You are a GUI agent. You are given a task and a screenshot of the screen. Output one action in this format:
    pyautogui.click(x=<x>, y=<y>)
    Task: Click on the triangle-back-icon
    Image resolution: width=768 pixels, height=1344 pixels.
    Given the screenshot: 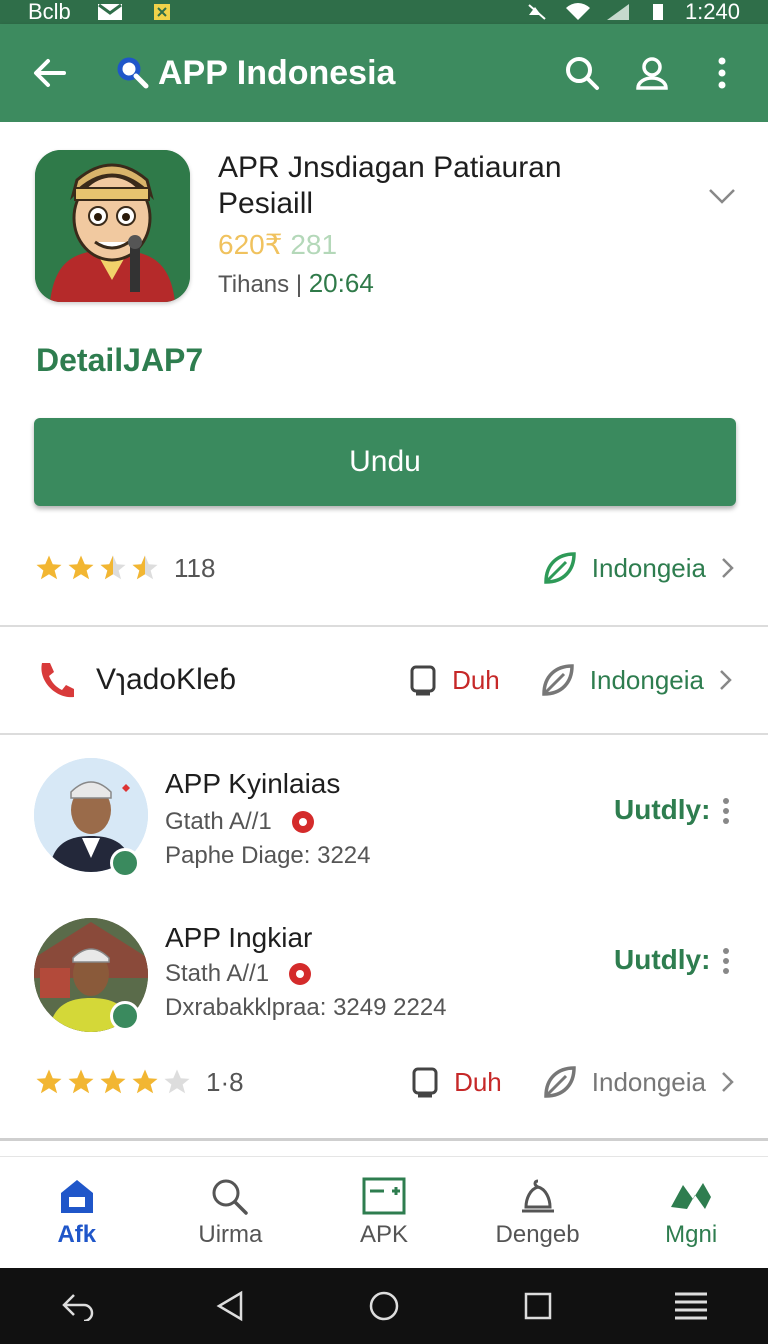 What is the action you would take?
    pyautogui.click(x=229, y=1306)
    